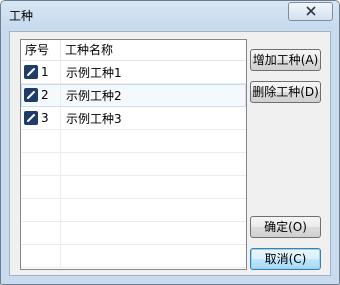  What do you see at coordinates (133, 118) in the screenshot?
I see `list-row: 3 示例工种3` at bounding box center [133, 118].